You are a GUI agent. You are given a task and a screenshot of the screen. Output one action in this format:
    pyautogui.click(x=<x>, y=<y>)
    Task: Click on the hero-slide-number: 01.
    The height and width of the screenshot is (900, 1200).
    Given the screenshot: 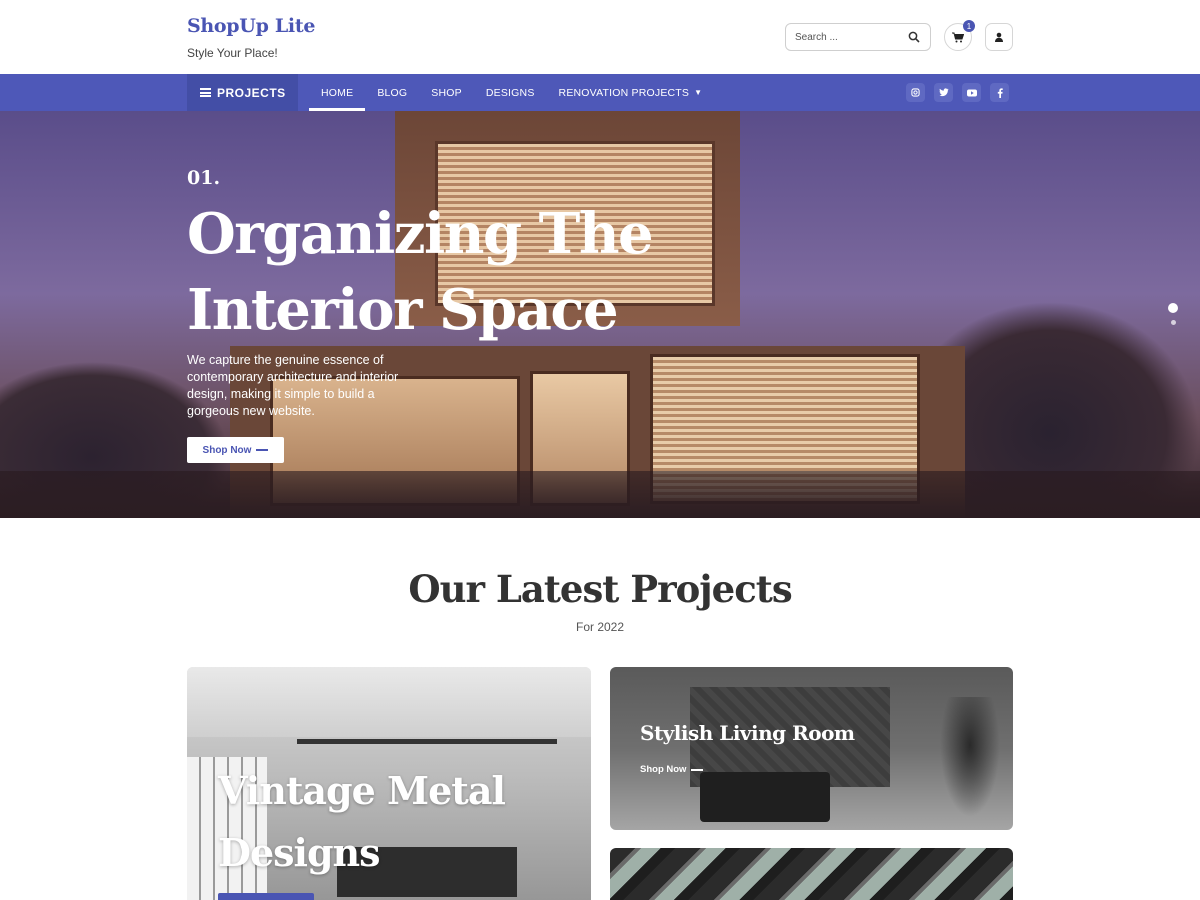 What is the action you would take?
    pyautogui.click(x=204, y=178)
    